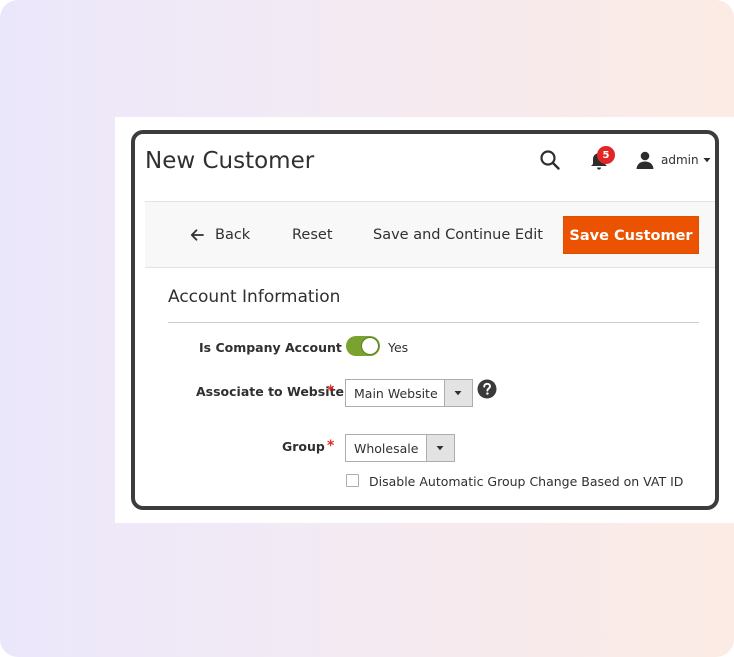 This screenshot has height=657, width=734. What do you see at coordinates (396, 393) in the screenshot?
I see `website-select-value: Main Website` at bounding box center [396, 393].